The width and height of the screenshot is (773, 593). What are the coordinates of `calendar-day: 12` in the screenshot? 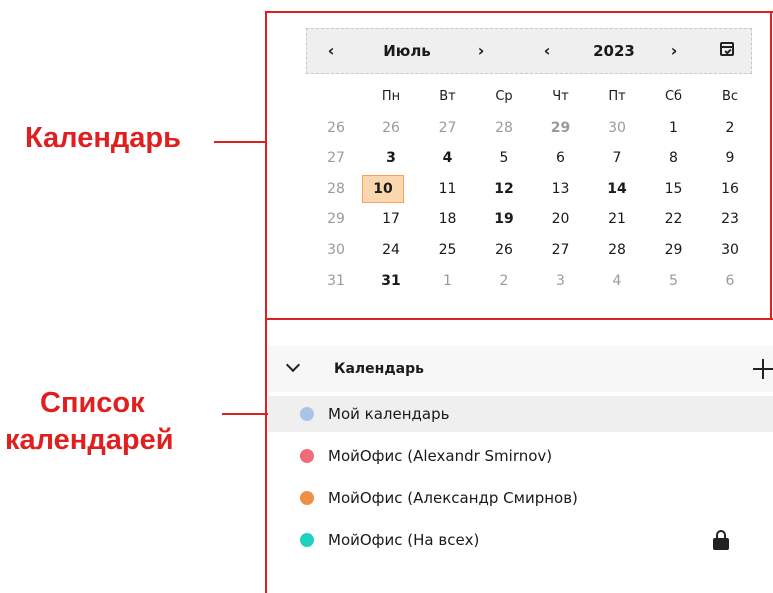 It's located at (504, 189).